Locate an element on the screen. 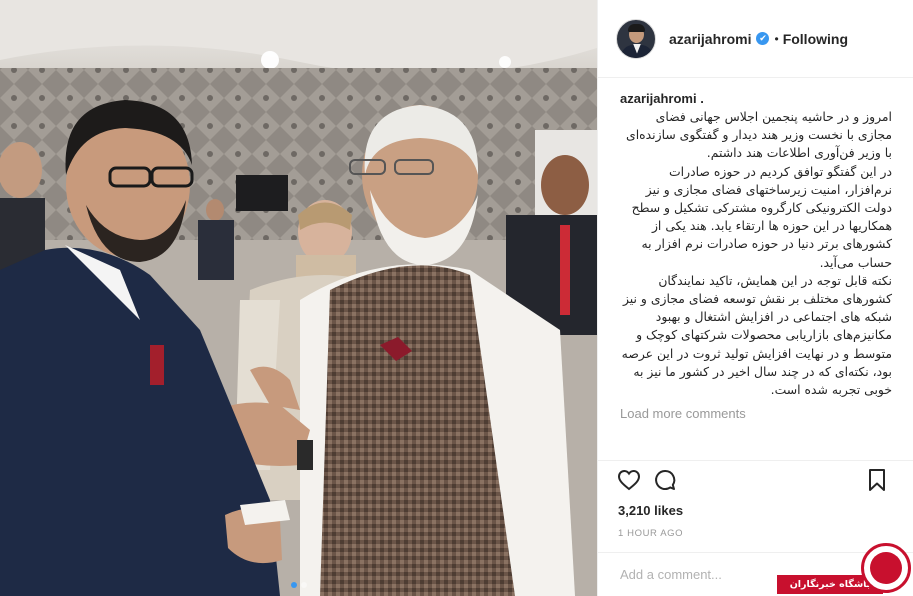 The image size is (913, 596). carousel-dot is located at coordinates (303, 585).